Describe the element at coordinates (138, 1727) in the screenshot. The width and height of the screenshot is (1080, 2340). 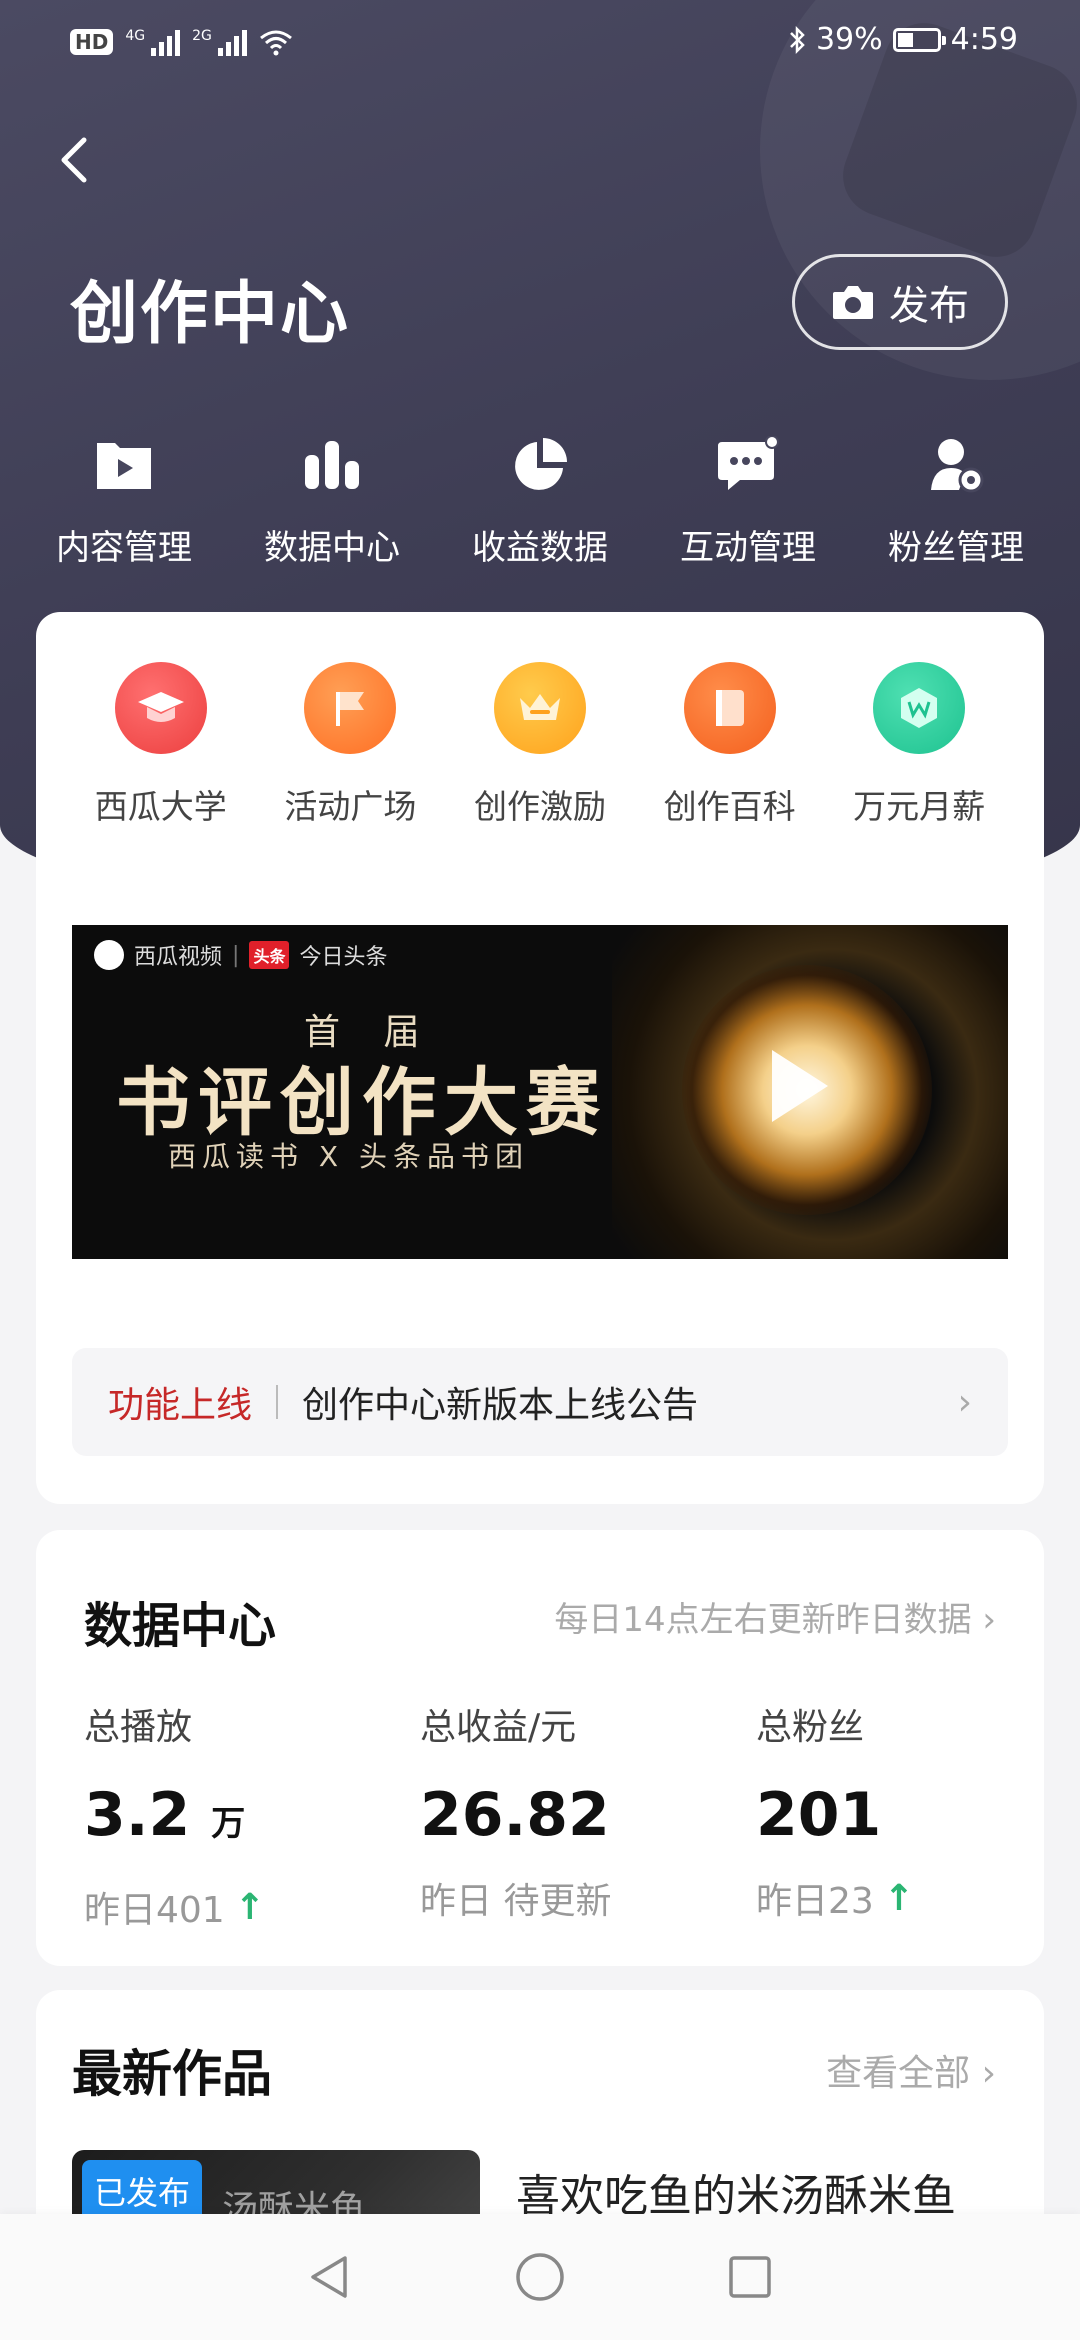
I see `stat-label: 总播放` at that location.